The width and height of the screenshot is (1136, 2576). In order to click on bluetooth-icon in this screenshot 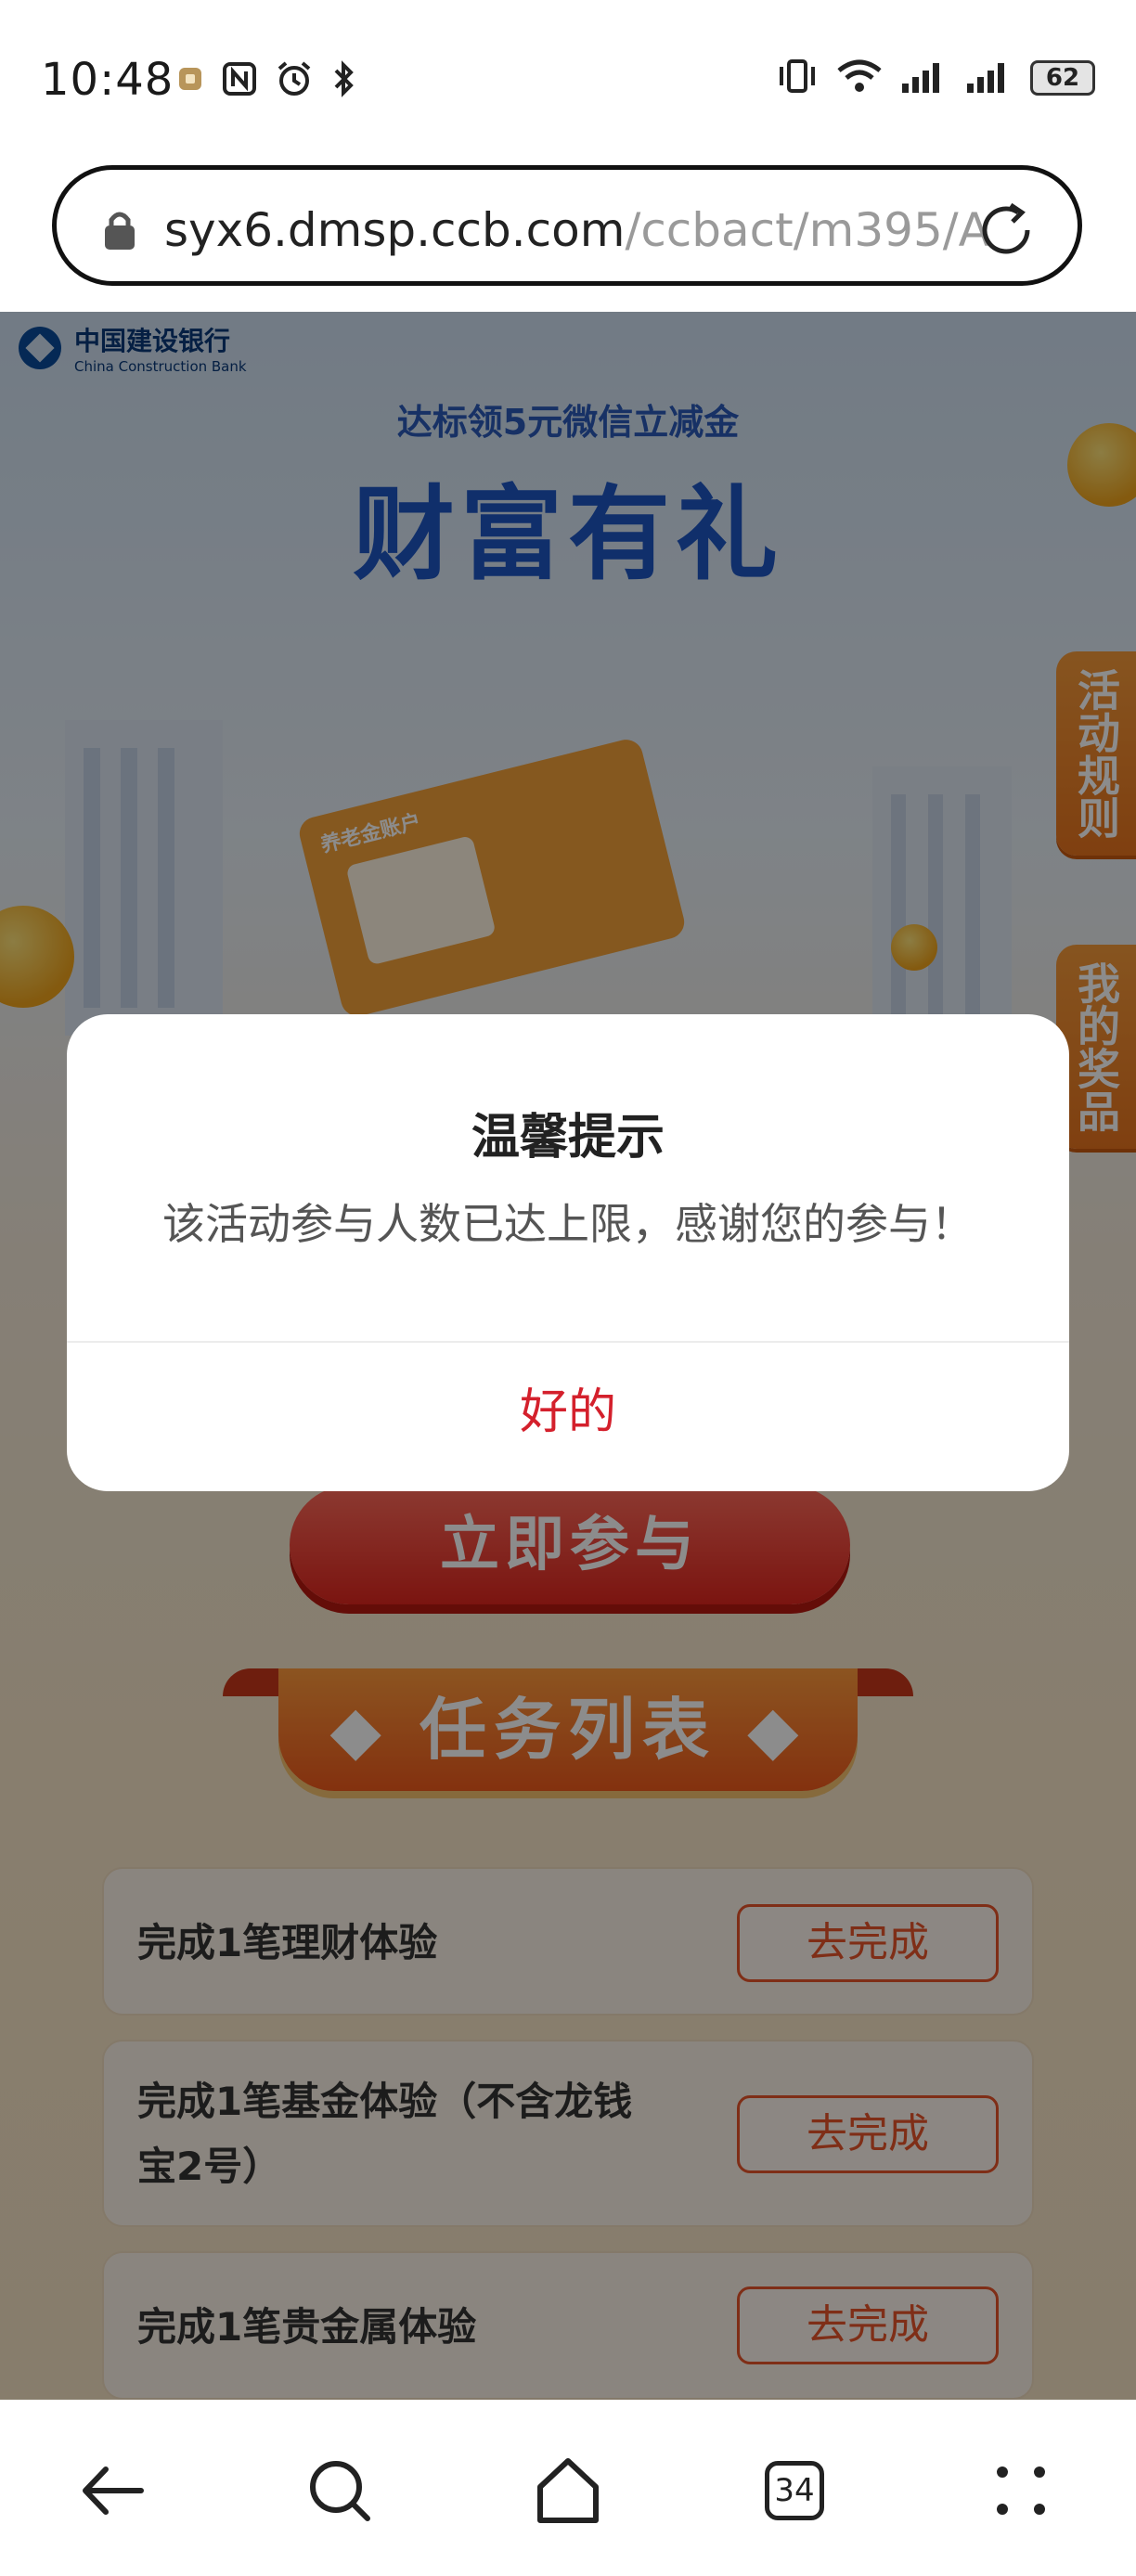, I will do `click(343, 81)`.